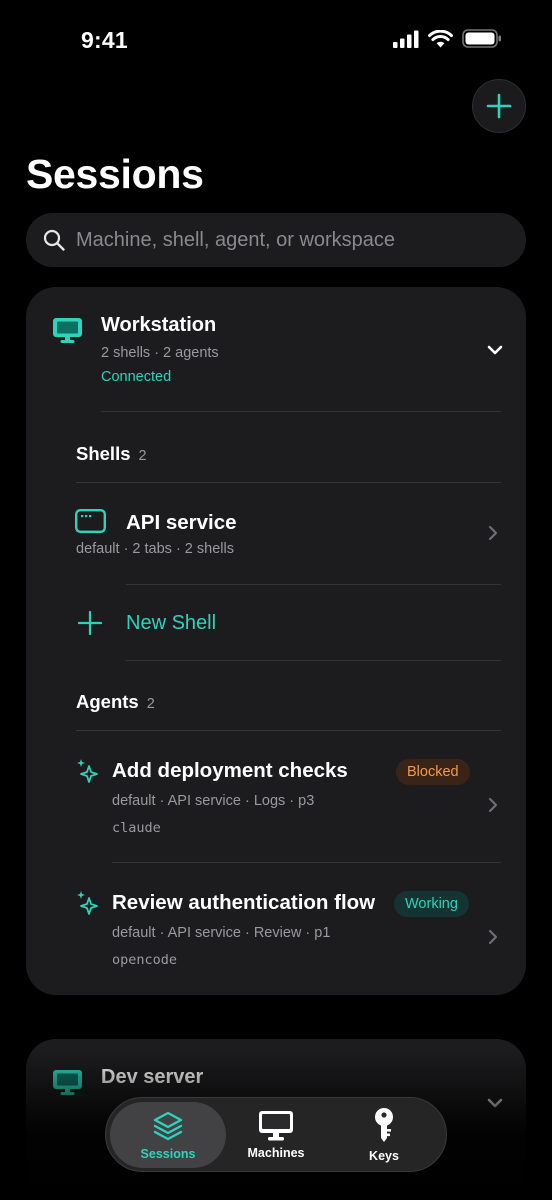  What do you see at coordinates (276, 533) in the screenshot?
I see `shell-row-api-service: API service default · 2 tabs · 2 shells` at bounding box center [276, 533].